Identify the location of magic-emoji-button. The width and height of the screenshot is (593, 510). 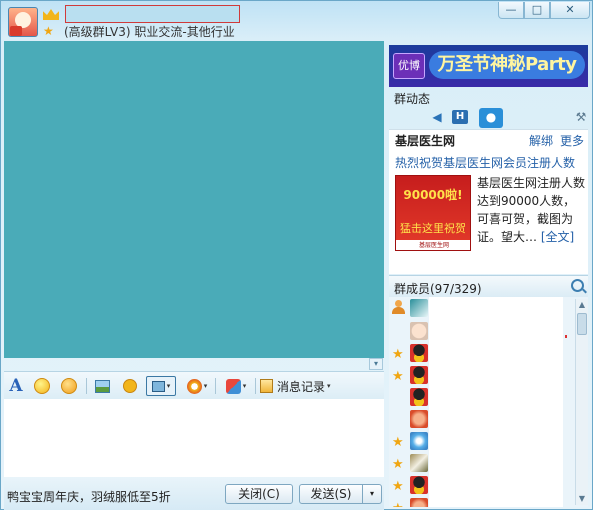
(69, 386).